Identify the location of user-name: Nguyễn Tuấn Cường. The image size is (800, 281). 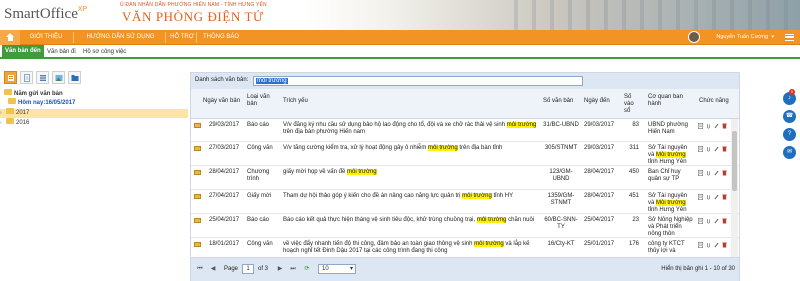
(742, 37).